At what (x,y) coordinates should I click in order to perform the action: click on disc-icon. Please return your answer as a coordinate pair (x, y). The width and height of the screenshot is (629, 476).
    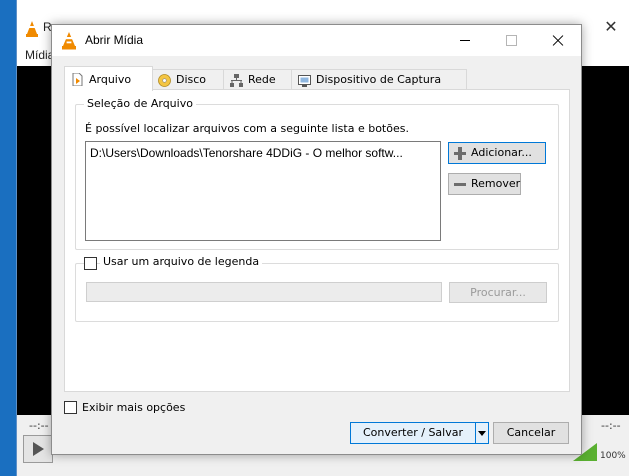
    Looking at the image, I should click on (164, 80).